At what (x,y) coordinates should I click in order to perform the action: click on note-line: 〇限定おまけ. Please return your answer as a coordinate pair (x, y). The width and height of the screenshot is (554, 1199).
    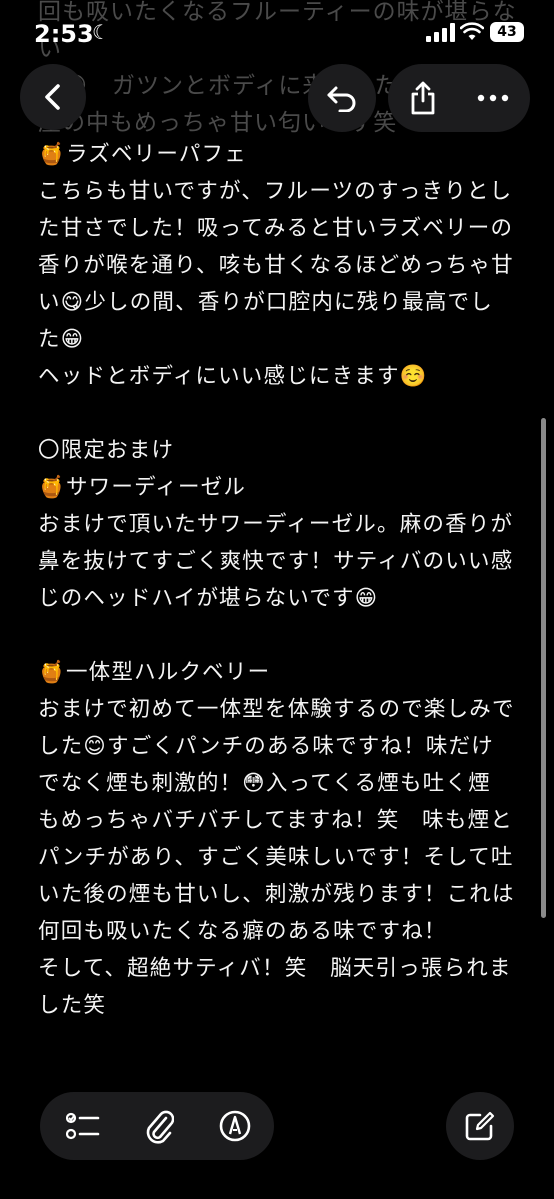
    Looking at the image, I should click on (106, 450).